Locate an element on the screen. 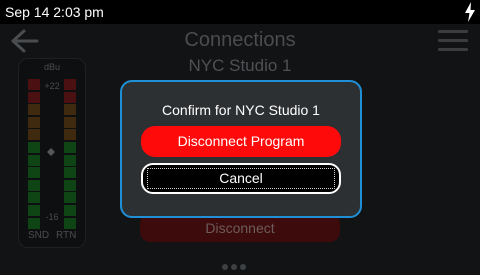 The width and height of the screenshot is (480, 275). audio-level-meter: dBu +22 -16 SND RTN is located at coordinates (52, 153).